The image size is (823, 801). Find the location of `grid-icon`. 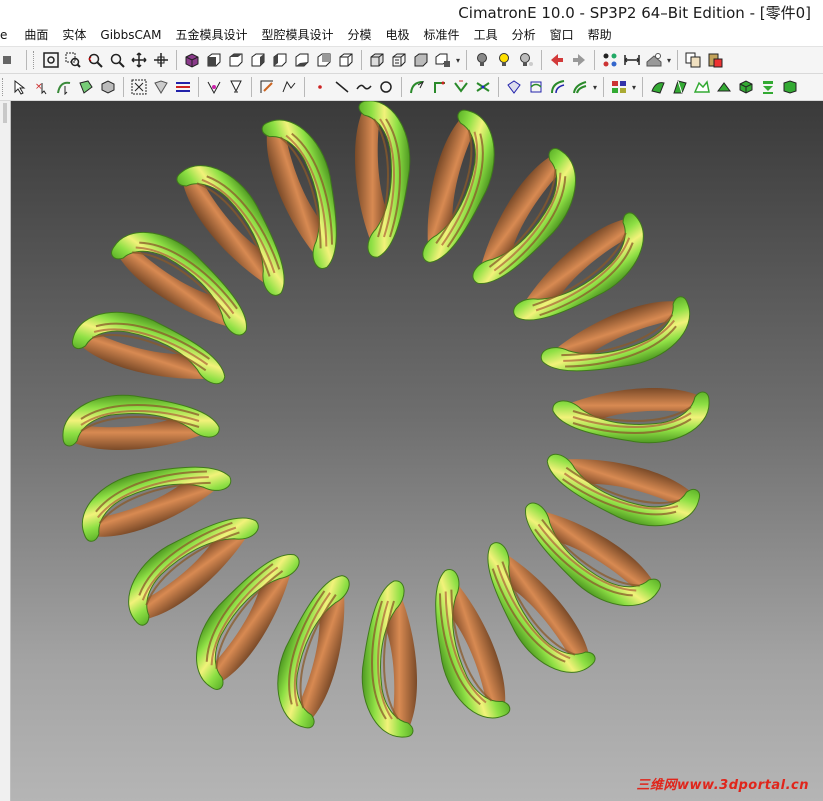

grid-icon is located at coordinates (619, 87).